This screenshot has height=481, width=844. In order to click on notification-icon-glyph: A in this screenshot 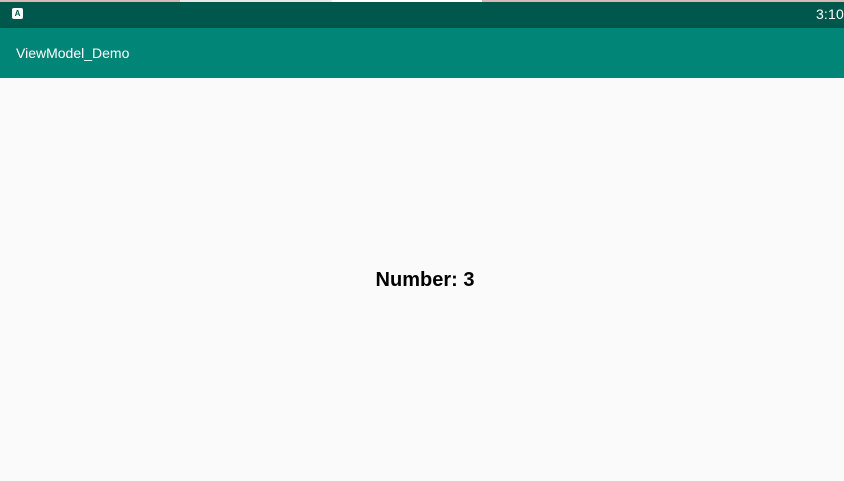, I will do `click(17, 13)`.